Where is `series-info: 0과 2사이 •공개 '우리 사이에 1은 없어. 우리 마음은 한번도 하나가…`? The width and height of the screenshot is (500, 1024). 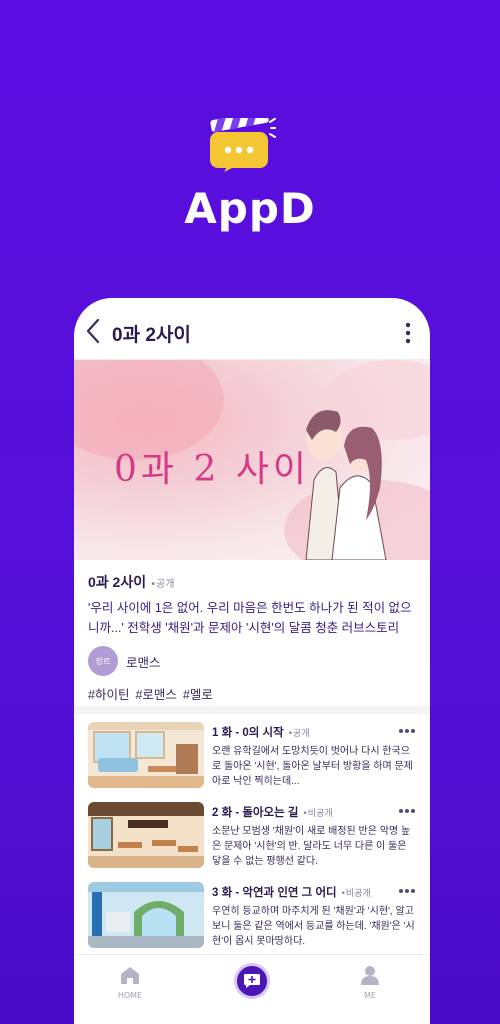 series-info: 0과 2사이 •공개 '우리 사이에 1은 없어. 우리 마음은 한번도 하나가… is located at coordinates (254, 637).